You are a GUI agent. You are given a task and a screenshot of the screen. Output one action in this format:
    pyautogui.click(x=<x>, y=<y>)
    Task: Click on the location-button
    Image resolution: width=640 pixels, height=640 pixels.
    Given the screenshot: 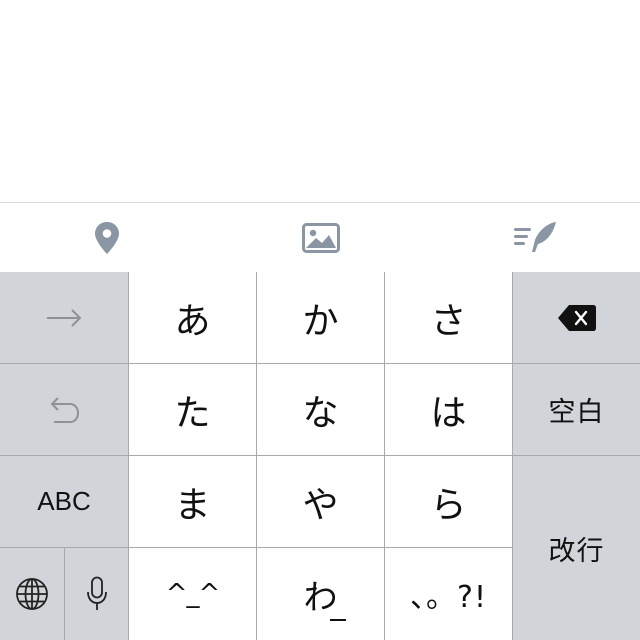 What is the action you would take?
    pyautogui.click(x=107, y=237)
    